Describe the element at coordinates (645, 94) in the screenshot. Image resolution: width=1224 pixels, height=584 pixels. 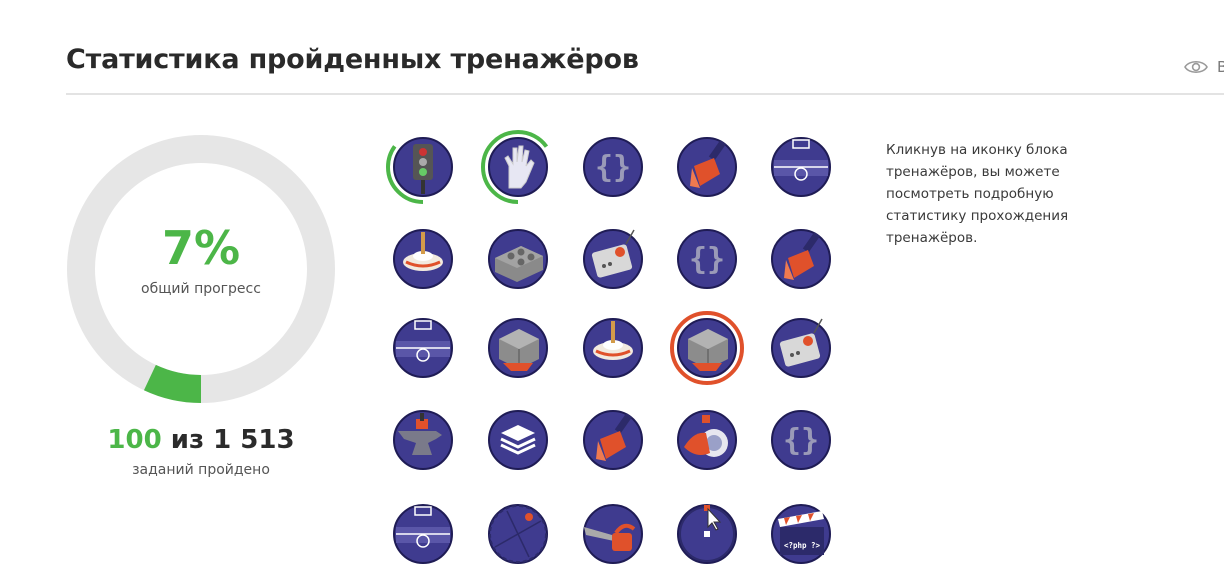
I see `header-divider` at that location.